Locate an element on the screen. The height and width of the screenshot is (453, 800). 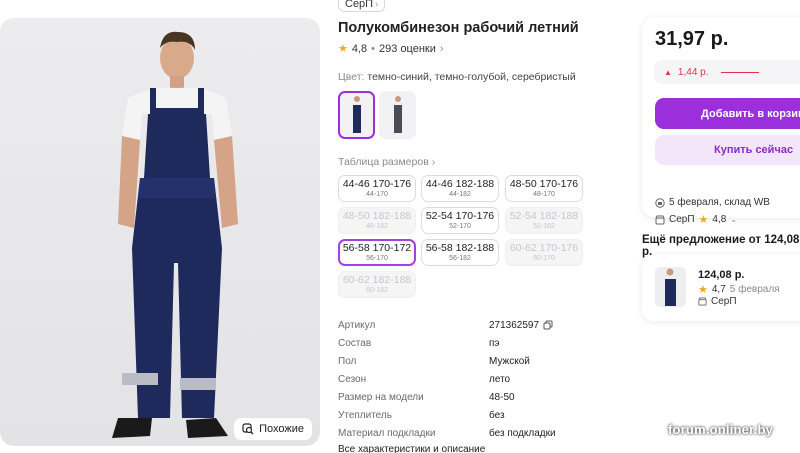
offer-thumbnail is located at coordinates (670, 287).